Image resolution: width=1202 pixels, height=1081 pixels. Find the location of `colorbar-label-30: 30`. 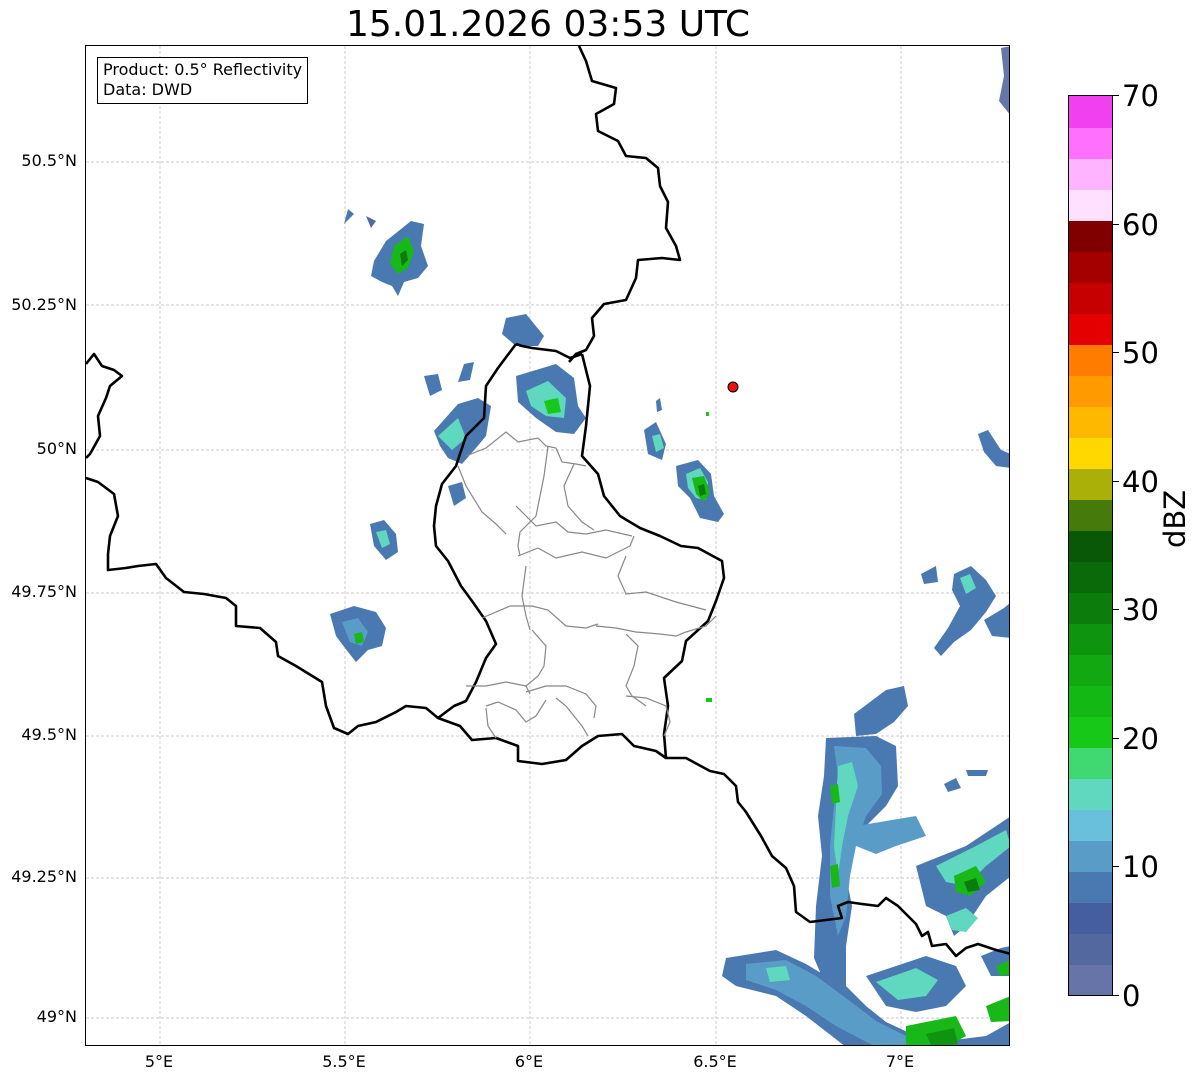

colorbar-label-30: 30 is located at coordinates (1140, 610).